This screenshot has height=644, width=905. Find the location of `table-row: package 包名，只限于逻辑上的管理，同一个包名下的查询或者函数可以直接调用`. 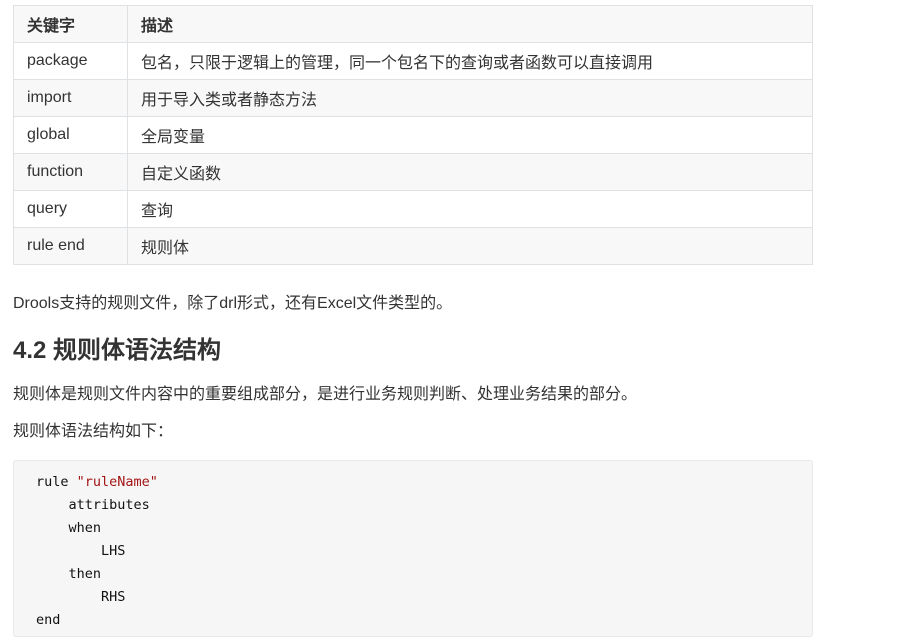

table-row: package 包名，只限于逻辑上的管理，同一个包名下的查询或者函数可以直接调用 is located at coordinates (413, 61).